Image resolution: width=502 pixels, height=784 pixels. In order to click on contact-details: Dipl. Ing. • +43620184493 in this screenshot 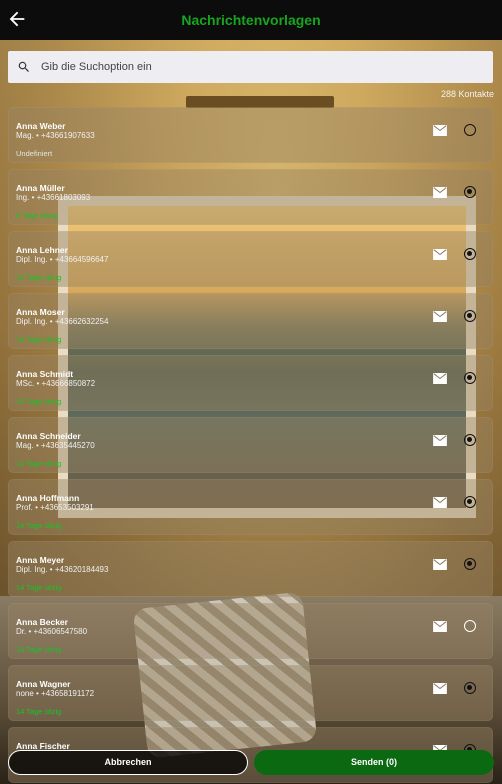, I will do `click(62, 569)`.